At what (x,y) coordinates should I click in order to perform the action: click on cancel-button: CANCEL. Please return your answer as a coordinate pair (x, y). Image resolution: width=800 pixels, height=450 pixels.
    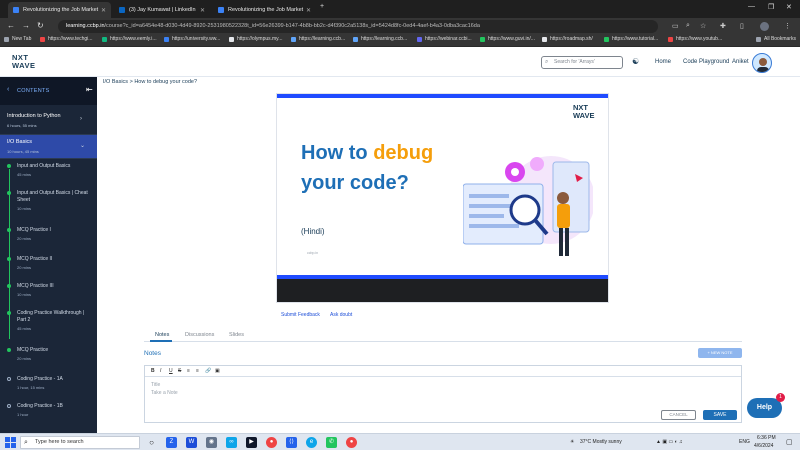
    Looking at the image, I should click on (678, 415).